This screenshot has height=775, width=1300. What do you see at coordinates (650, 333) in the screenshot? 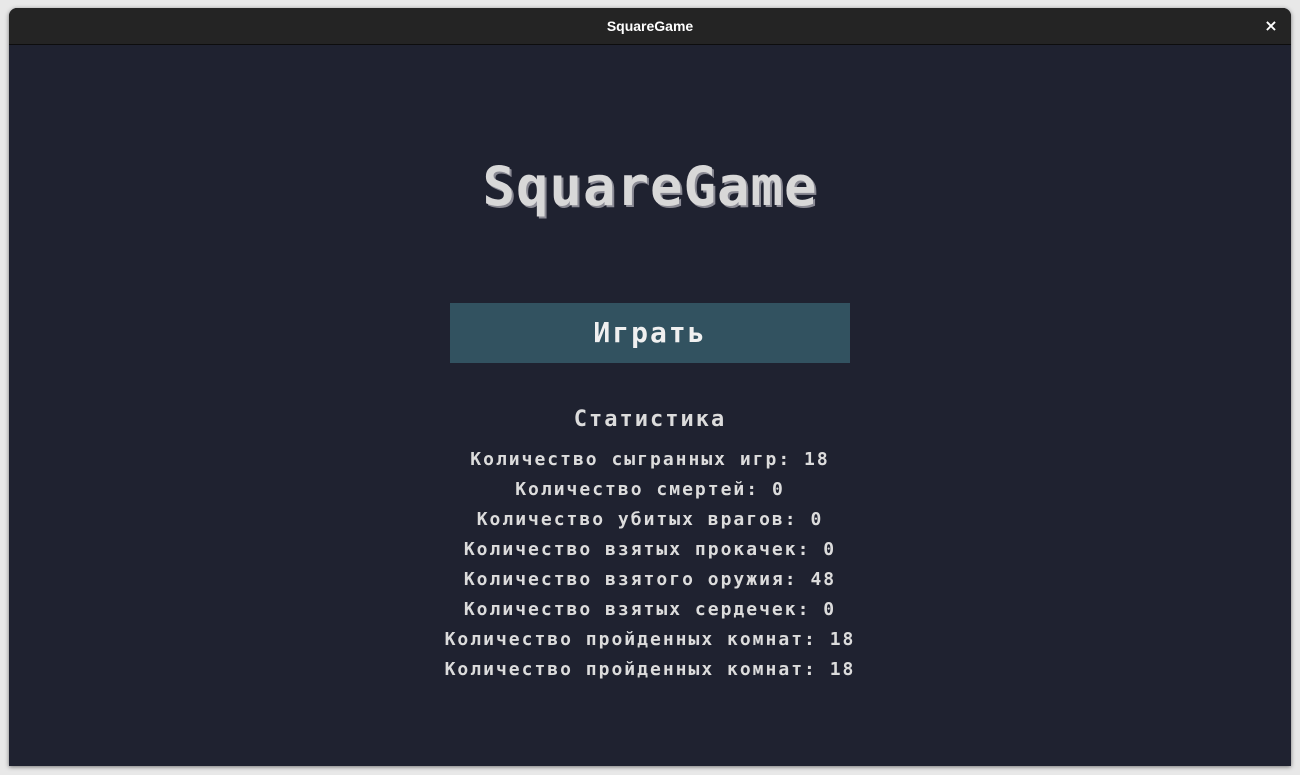
I see `play-button: Играть` at bounding box center [650, 333].